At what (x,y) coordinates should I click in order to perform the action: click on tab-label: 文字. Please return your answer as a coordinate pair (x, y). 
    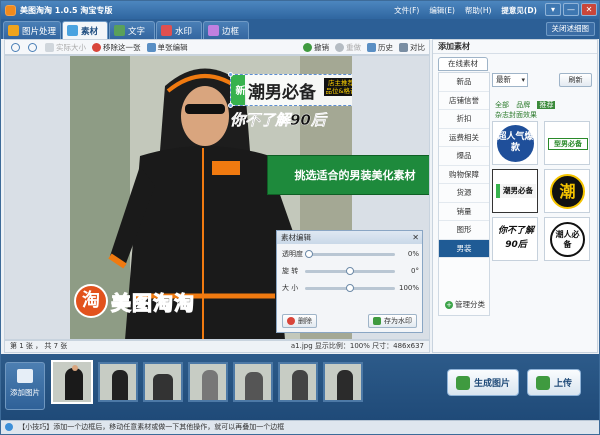
    Looking at the image, I should click on (137, 31).